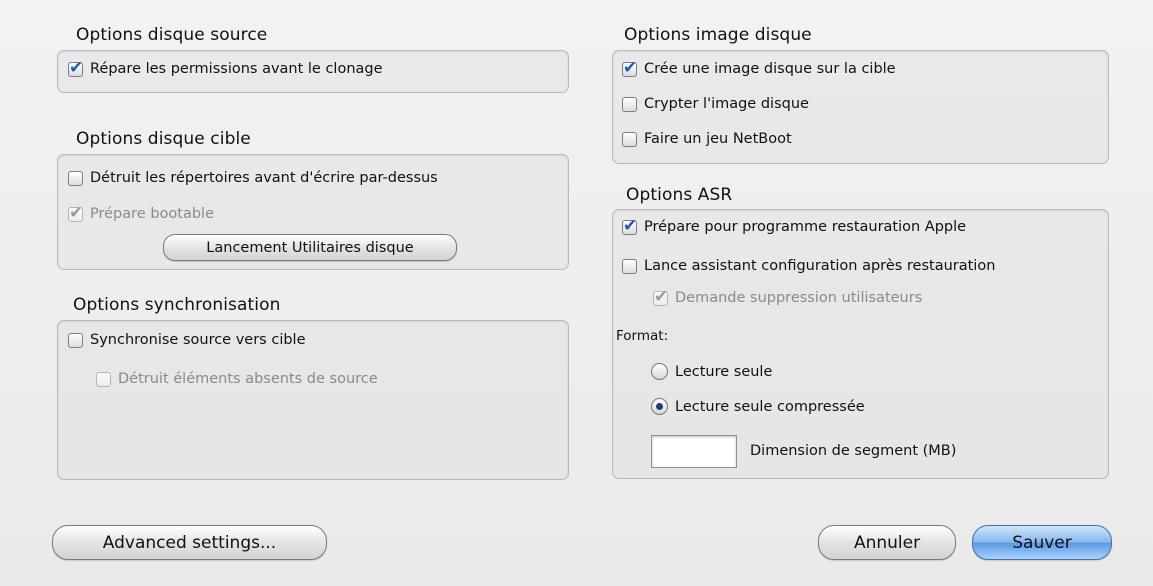 This screenshot has height=586, width=1153. I want to click on sync-source-label: Synchronise source vers cible, so click(198, 340).